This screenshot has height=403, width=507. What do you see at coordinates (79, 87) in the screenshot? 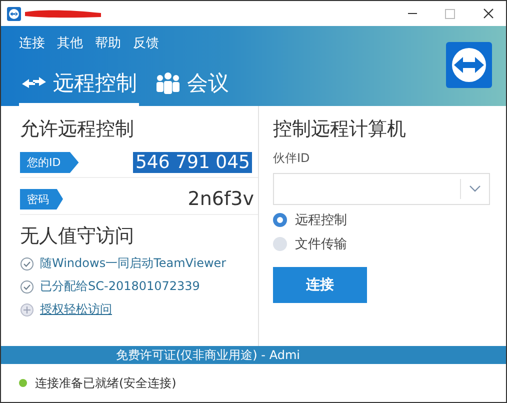
I see `tab: 远程控制` at bounding box center [79, 87].